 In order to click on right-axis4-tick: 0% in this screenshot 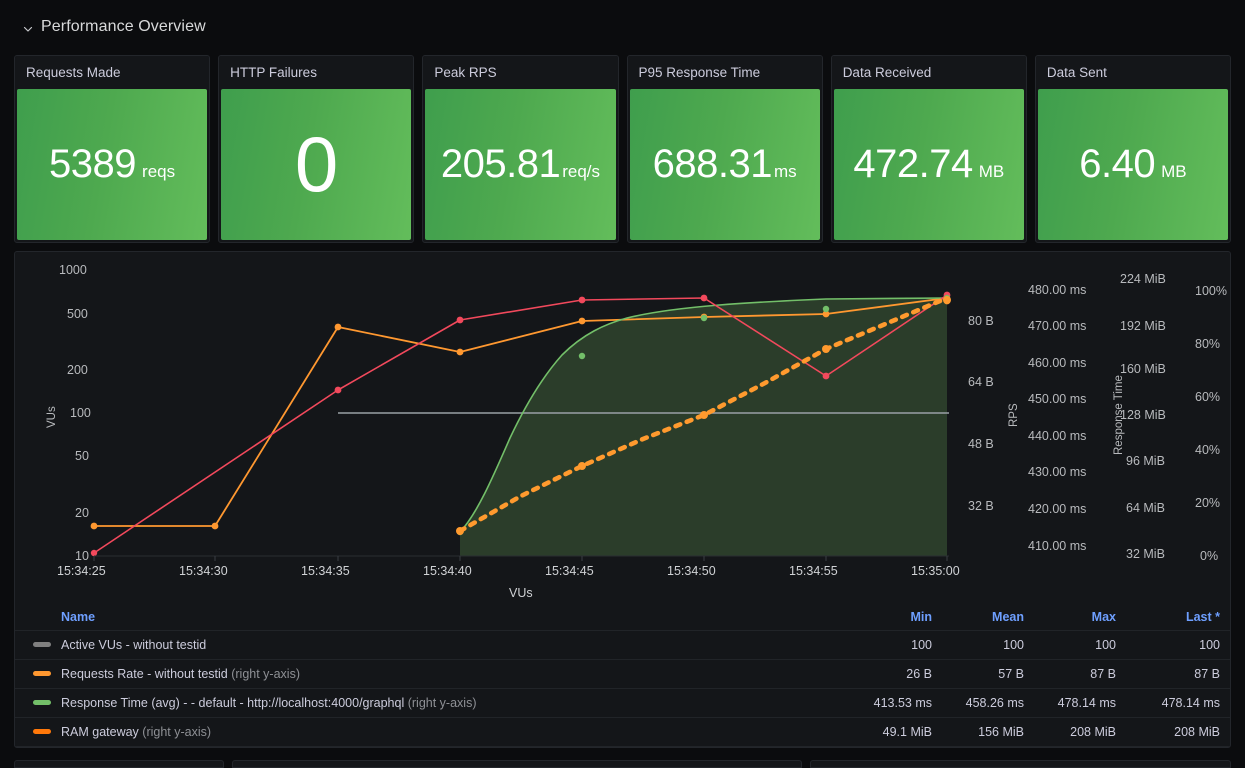, I will do `click(1209, 556)`.